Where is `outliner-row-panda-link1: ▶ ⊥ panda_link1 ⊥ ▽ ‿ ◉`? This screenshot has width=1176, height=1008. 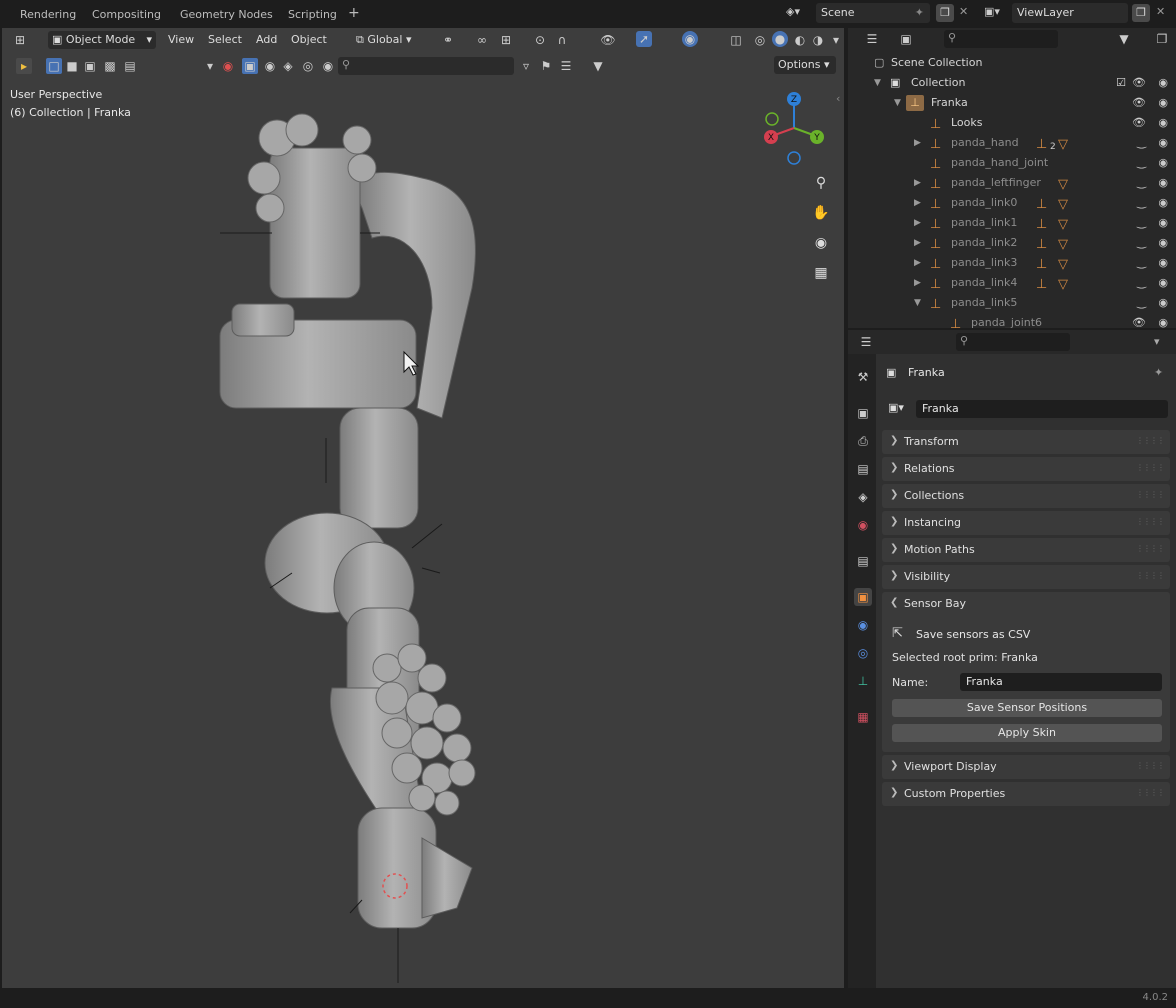
outliner-row-panda-link1: ▶ ⊥ panda_link1 ⊥ ▽ ‿ ◉ is located at coordinates (1012, 223).